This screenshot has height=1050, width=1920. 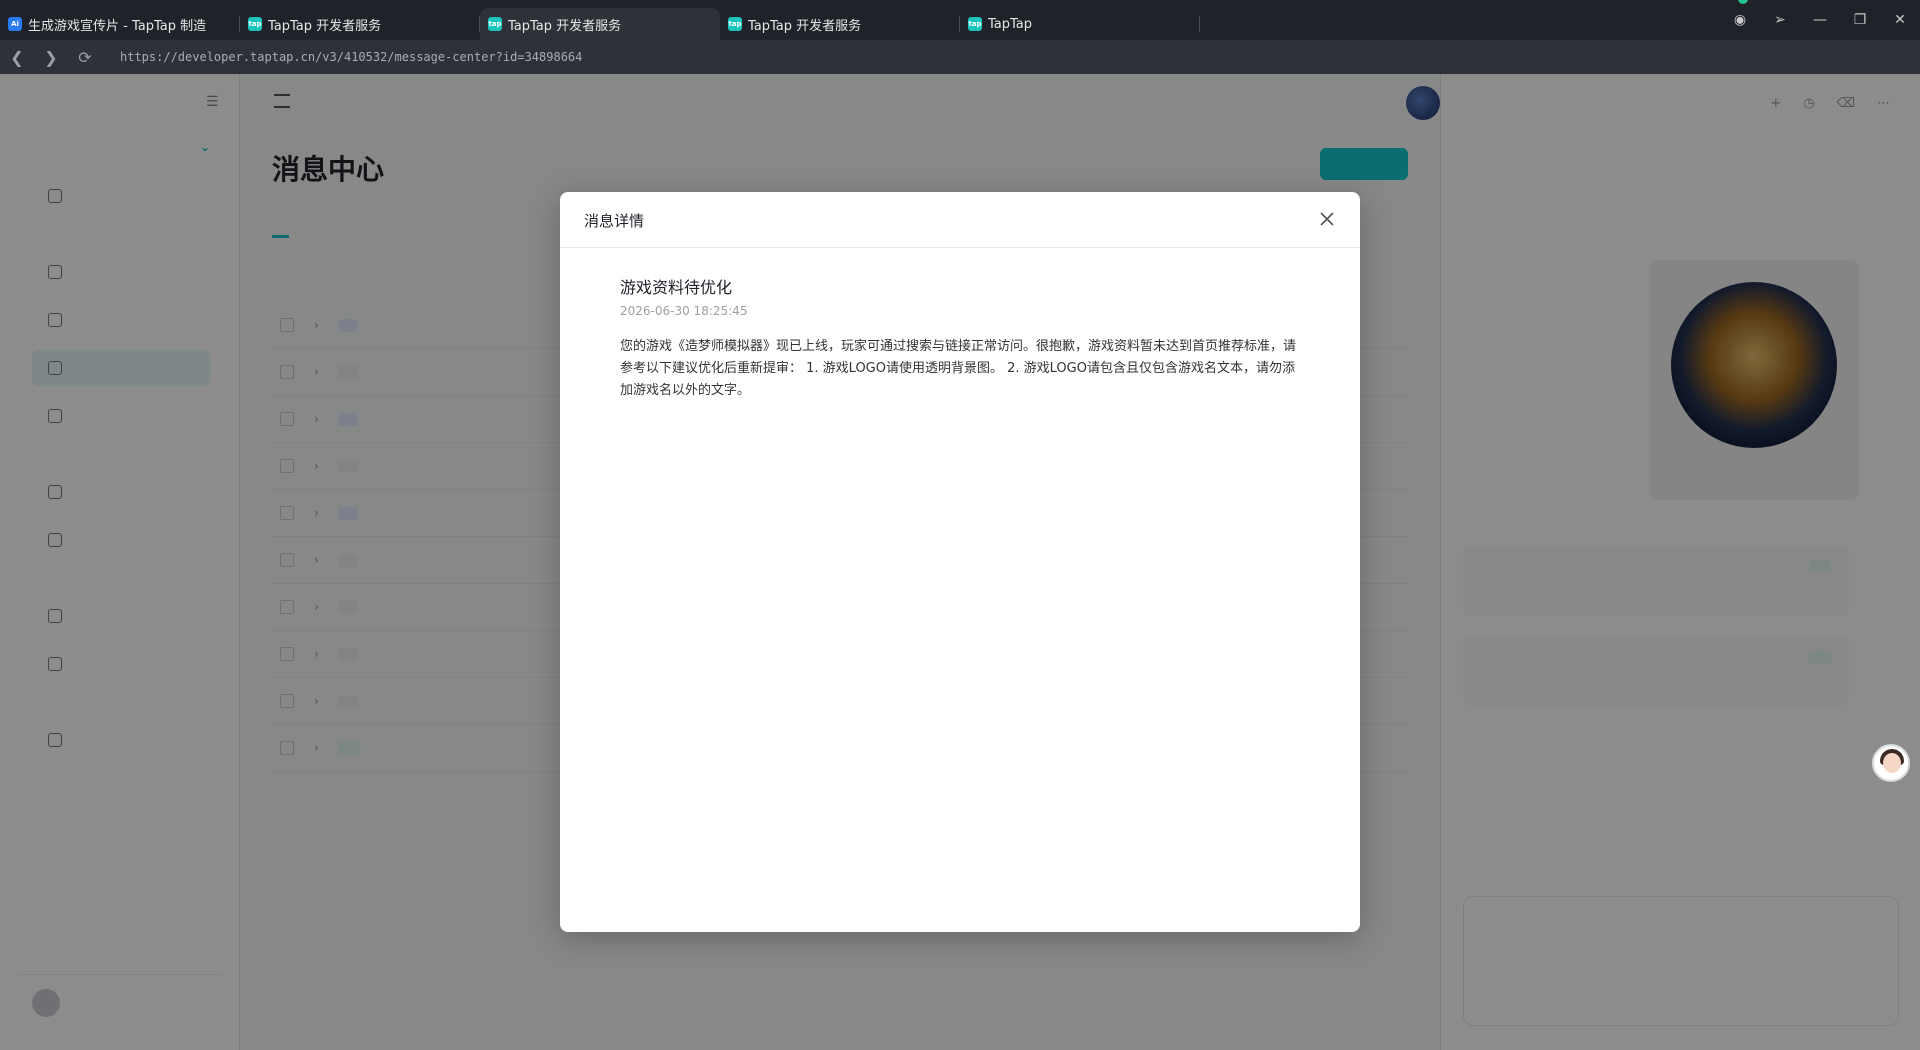 I want to click on browser-tab-1: Ai 生成游戏宣传片 - TapTap 制造, so click(x=120, y=24).